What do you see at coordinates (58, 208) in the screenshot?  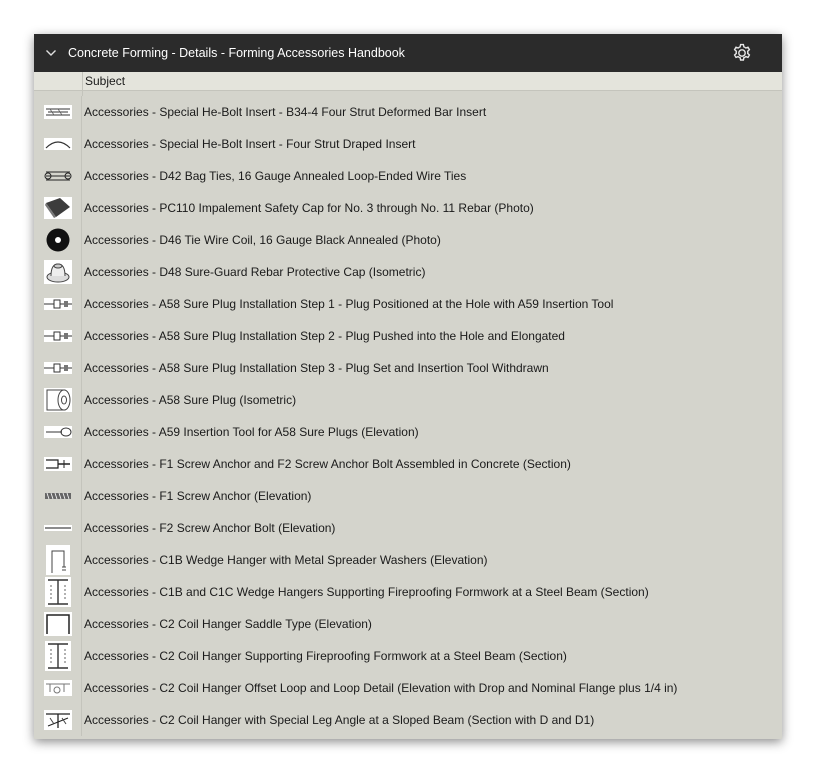 I see `safety-cap-photo-icon` at bounding box center [58, 208].